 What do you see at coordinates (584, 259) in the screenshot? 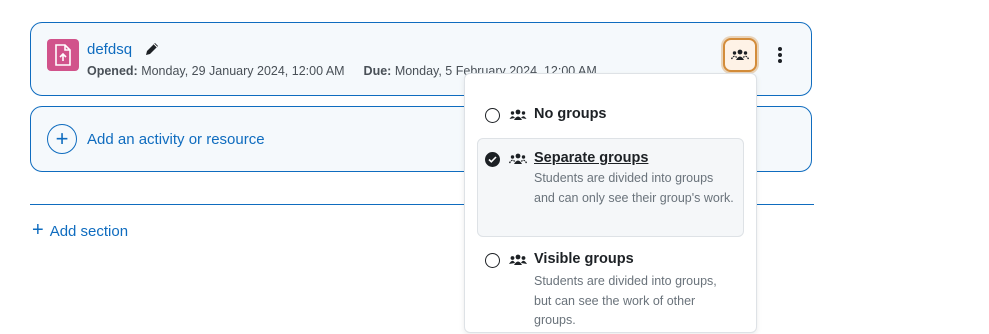
I see `option-title: Visible groups` at bounding box center [584, 259].